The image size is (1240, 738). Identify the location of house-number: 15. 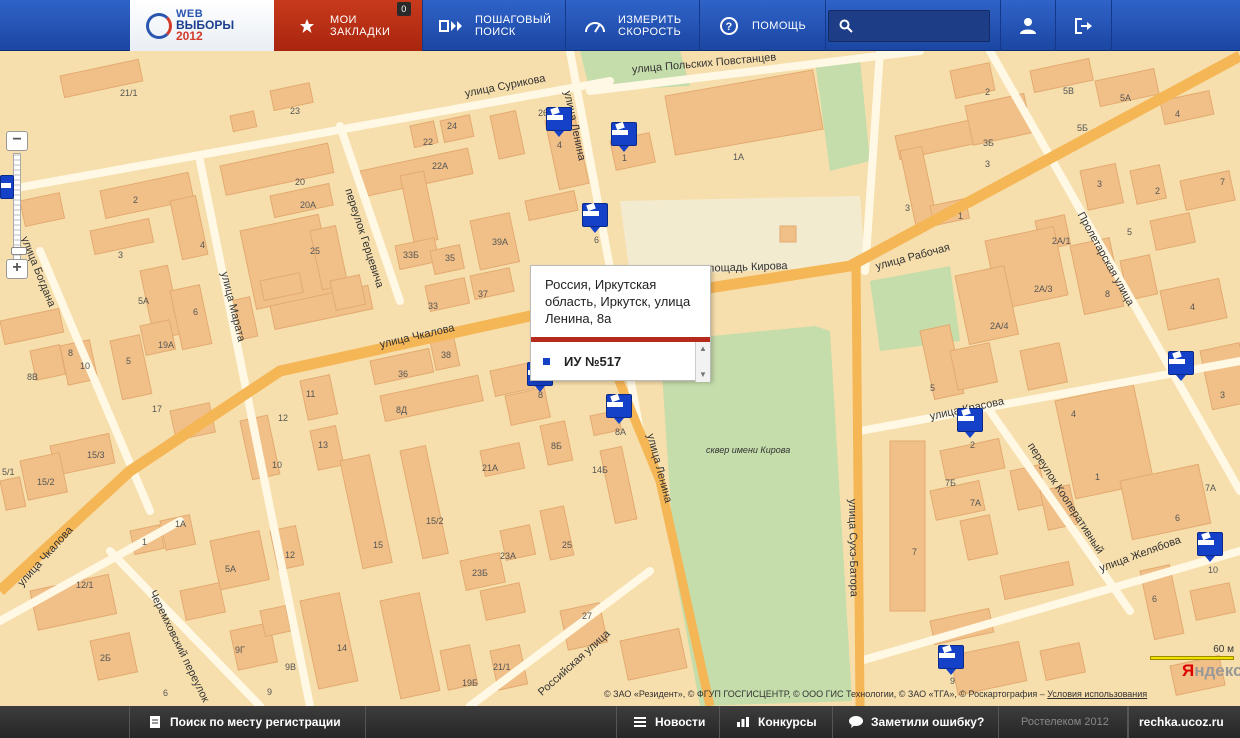
(378, 545).